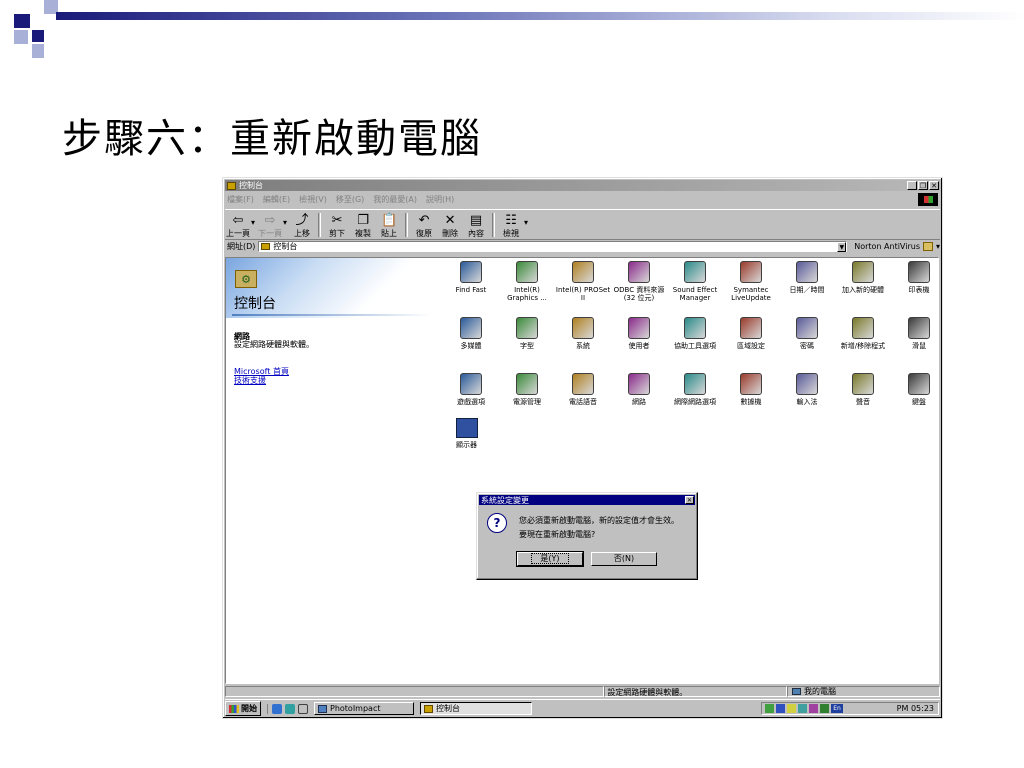  I want to click on cp-item: 協助工具選項, so click(695, 333).